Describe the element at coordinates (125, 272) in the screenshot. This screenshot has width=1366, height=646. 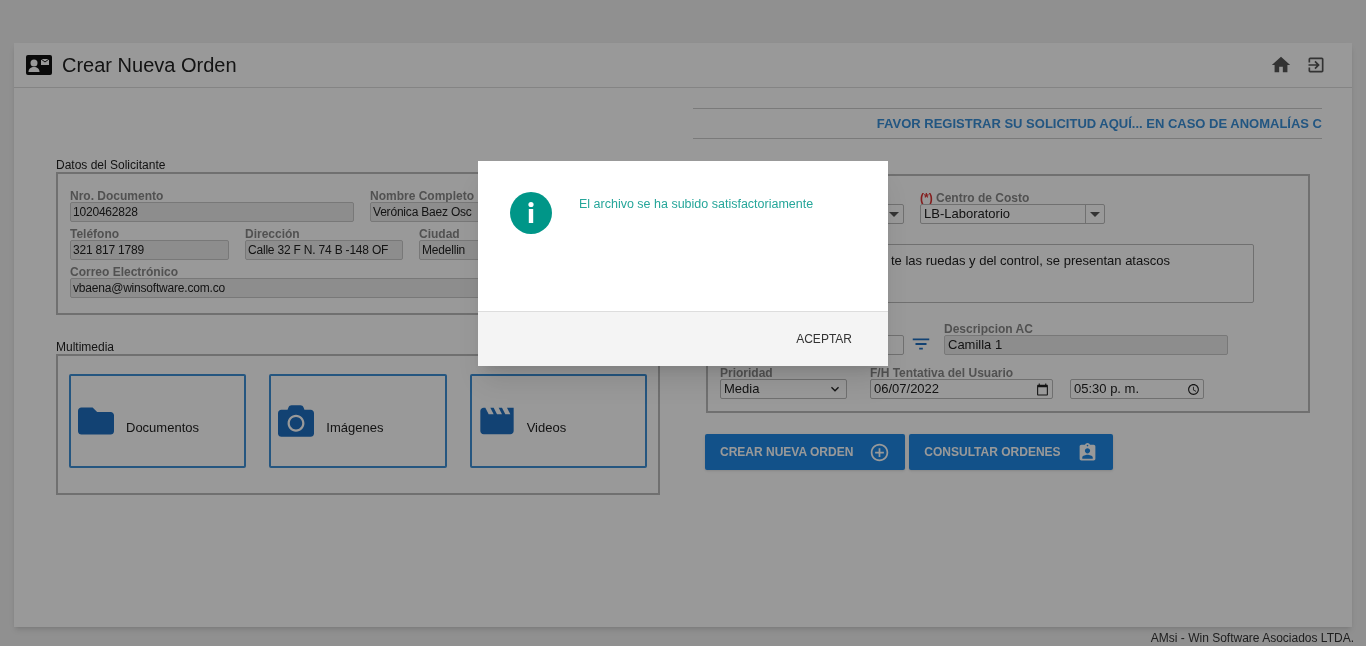
I see `field-label: Correo Electrónico` at that location.